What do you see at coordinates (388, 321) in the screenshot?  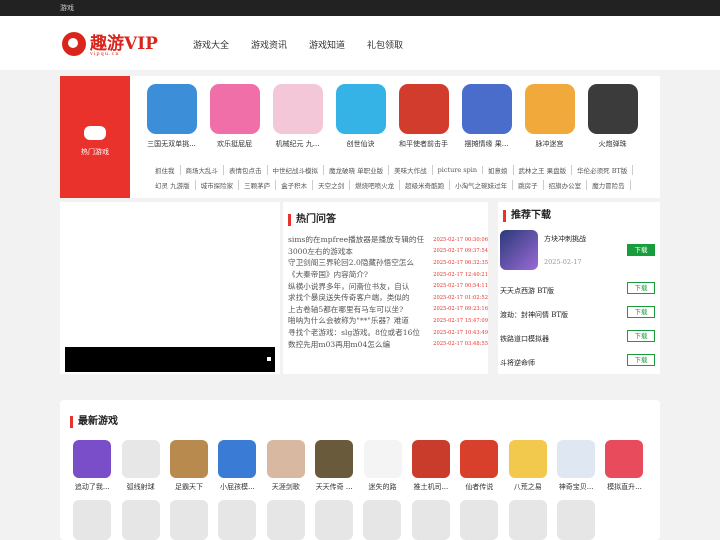 I see `qa-item: 啪呐为什么会被称为"**"乐器？难道 2025-02-17 15:47:09` at bounding box center [388, 321].